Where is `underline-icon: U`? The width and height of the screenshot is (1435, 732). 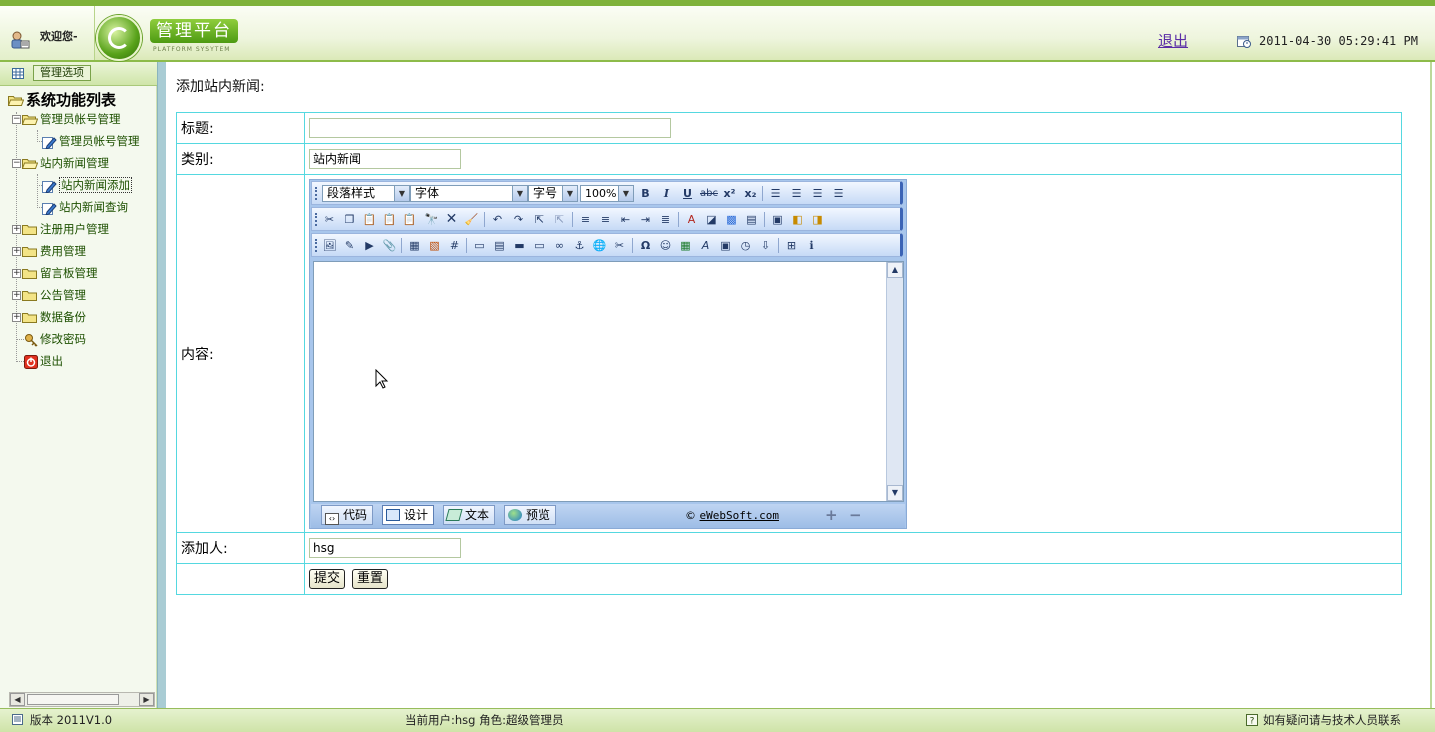 underline-icon: U is located at coordinates (687, 193).